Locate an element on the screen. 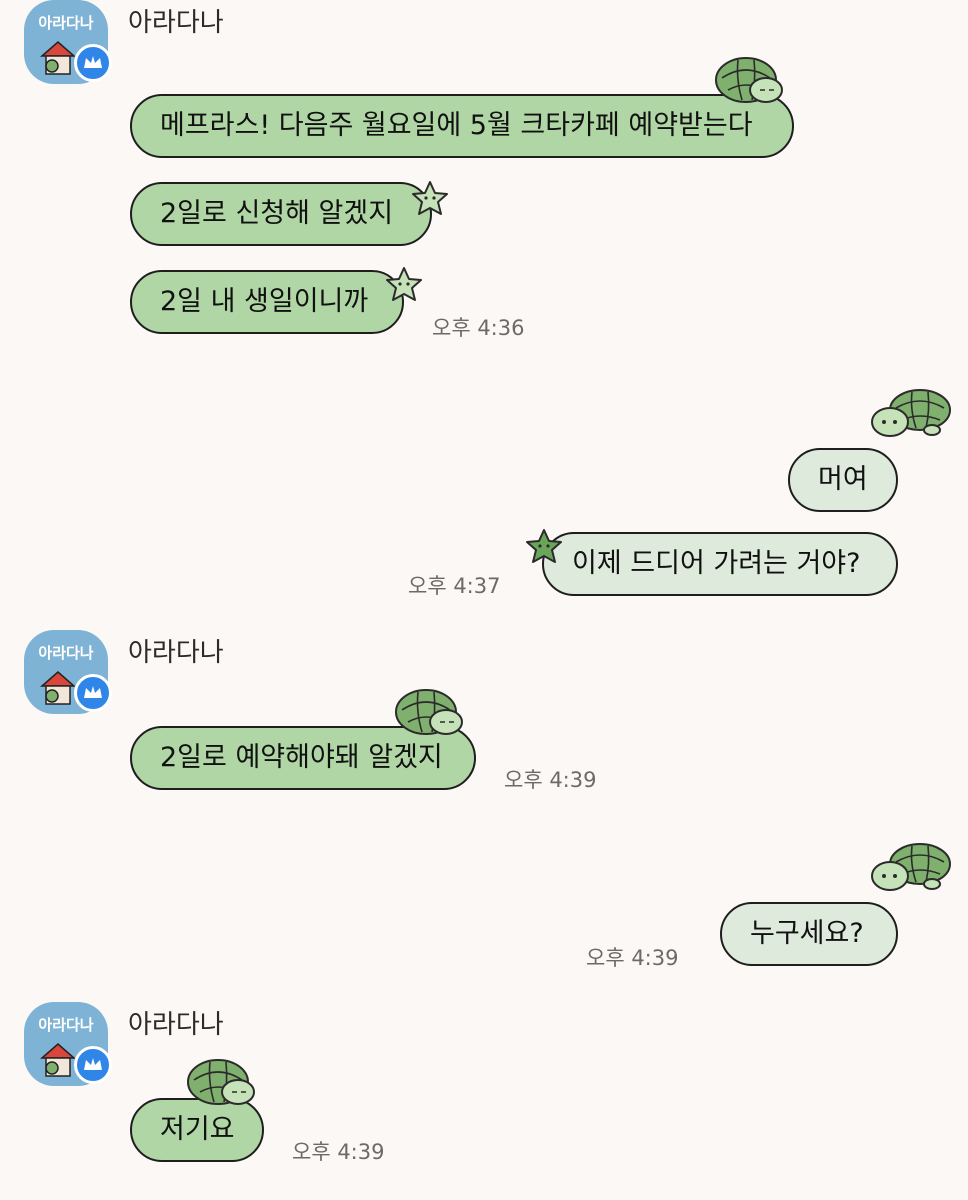  message-bubble: 메프라스! 다음주 월요일에 5월 크타카페 예약받는다 is located at coordinates (462, 126).